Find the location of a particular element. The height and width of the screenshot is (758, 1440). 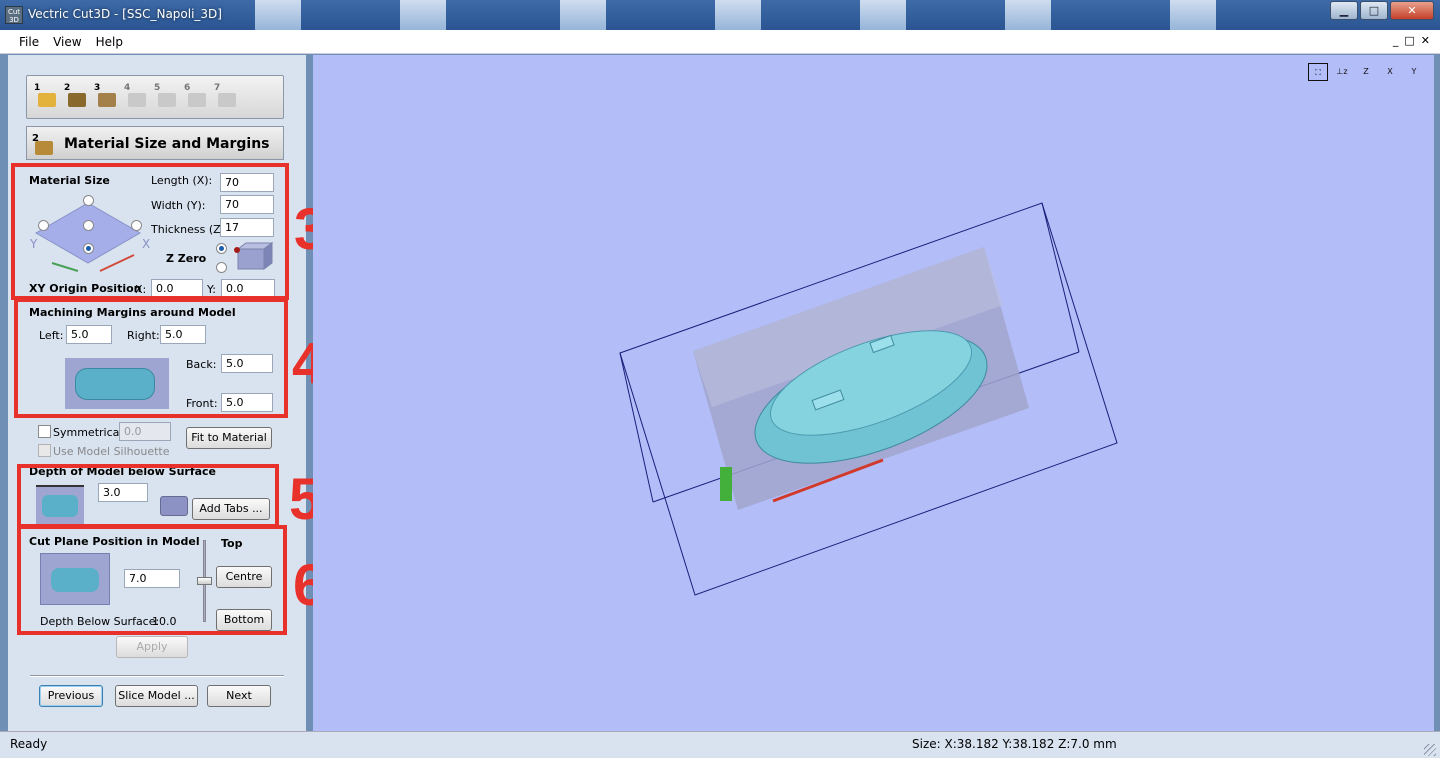

window-title: Vectric Cut3D - [SSC_Napoli_3D] is located at coordinates (125, 14).